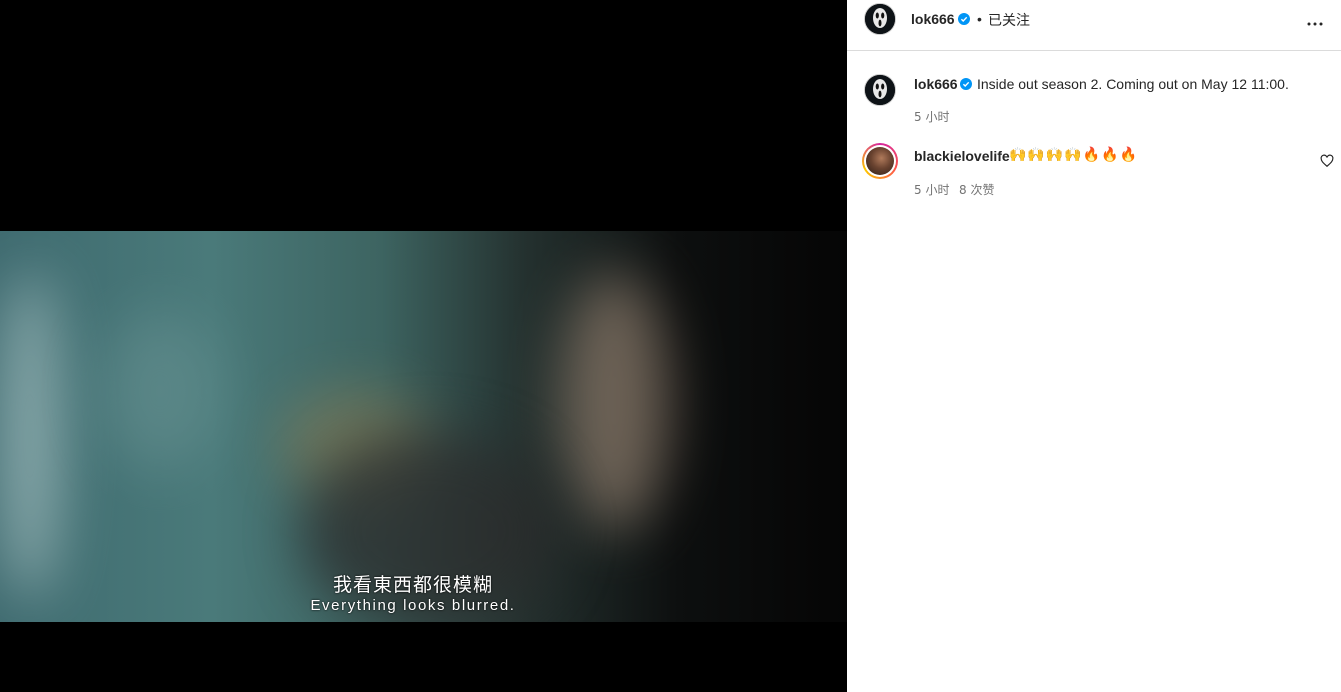  What do you see at coordinates (962, 156) in the screenshot?
I see `commenter-username: blackielovelife` at bounding box center [962, 156].